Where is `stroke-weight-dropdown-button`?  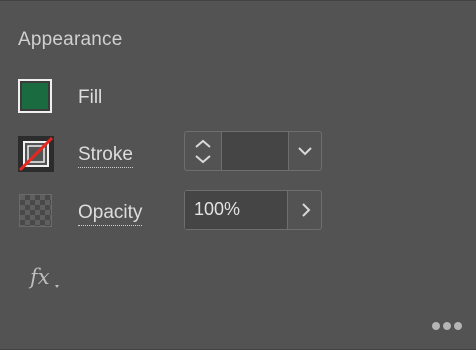 stroke-weight-dropdown-button is located at coordinates (305, 151).